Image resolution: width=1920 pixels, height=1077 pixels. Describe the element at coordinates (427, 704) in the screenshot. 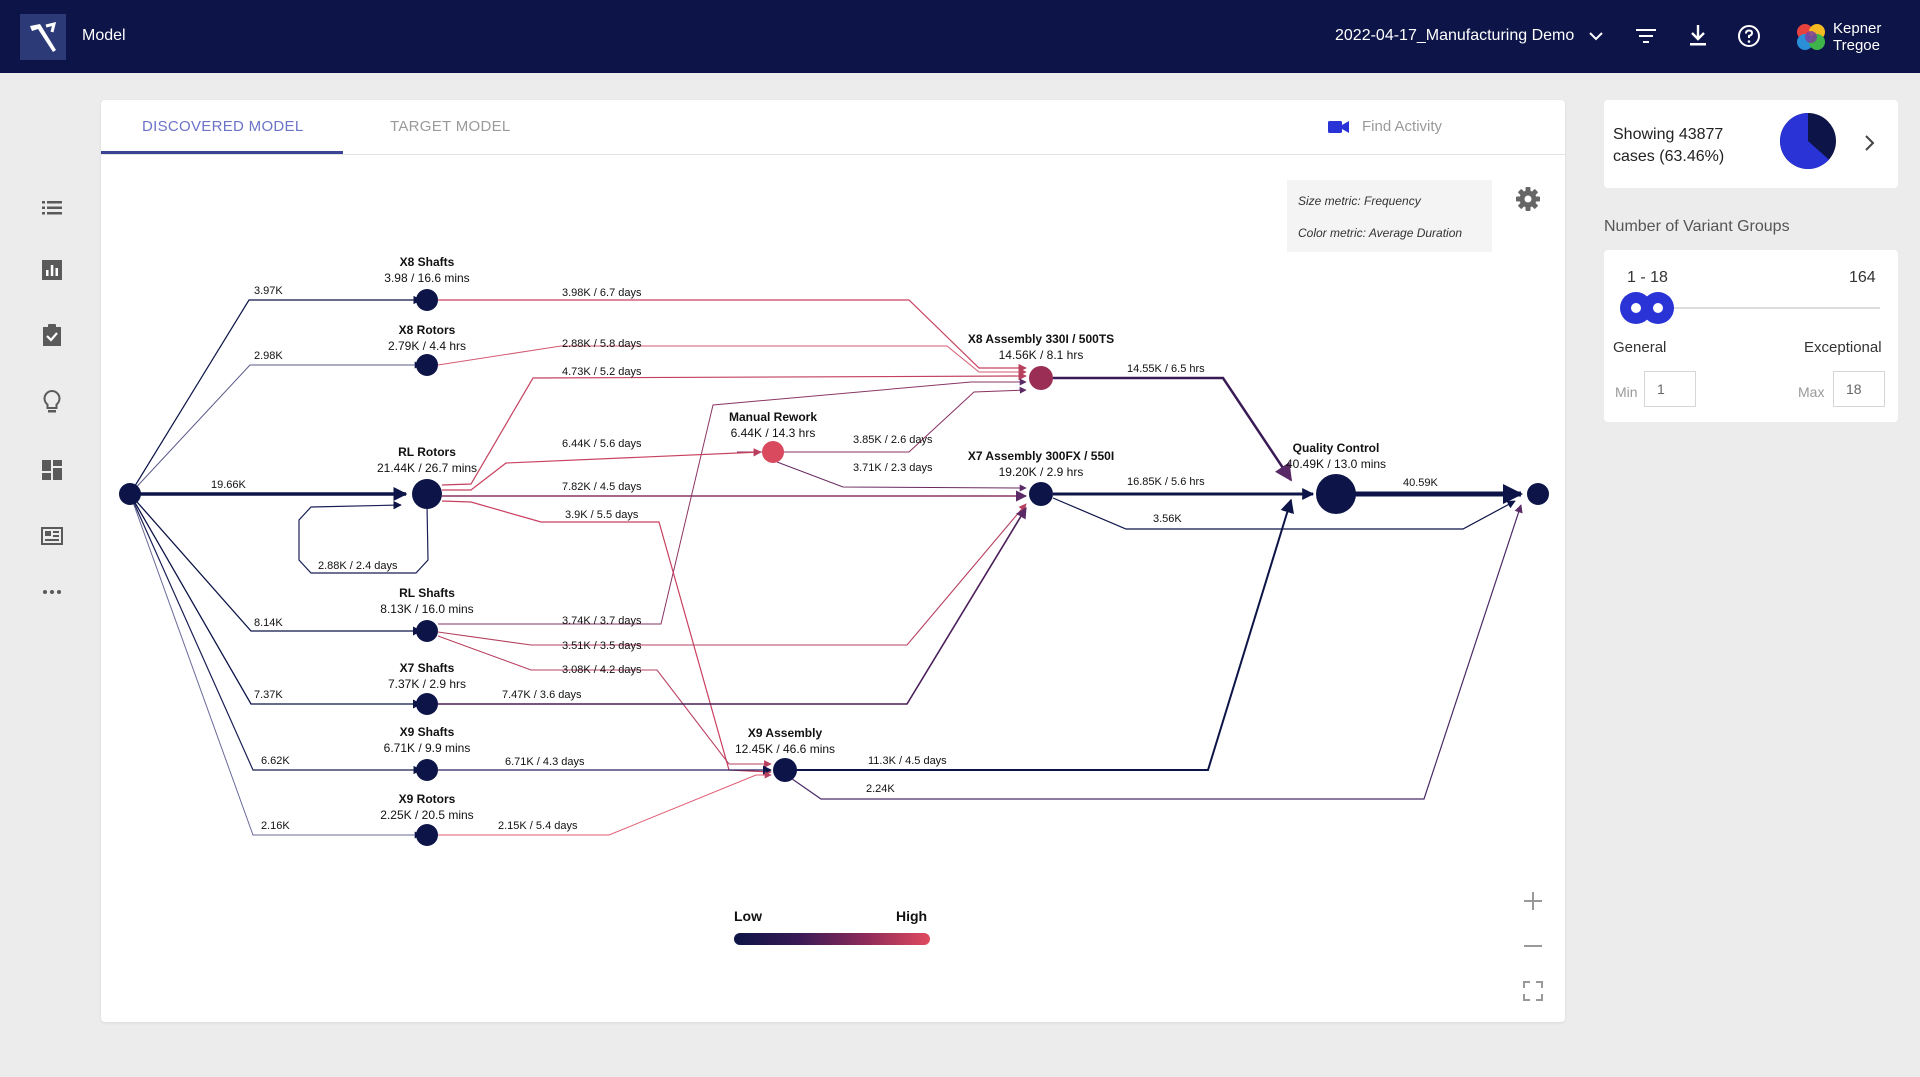

I see `node-x7-shafts` at that location.